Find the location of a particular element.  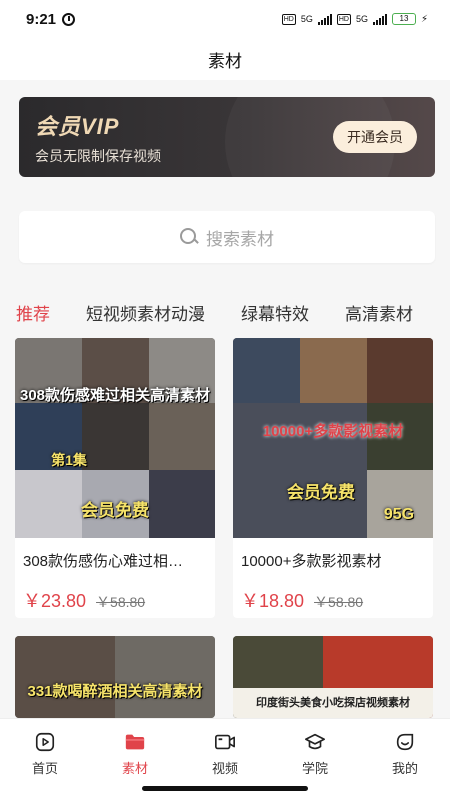

network-label-2: 5G is located at coordinates (361, 19).